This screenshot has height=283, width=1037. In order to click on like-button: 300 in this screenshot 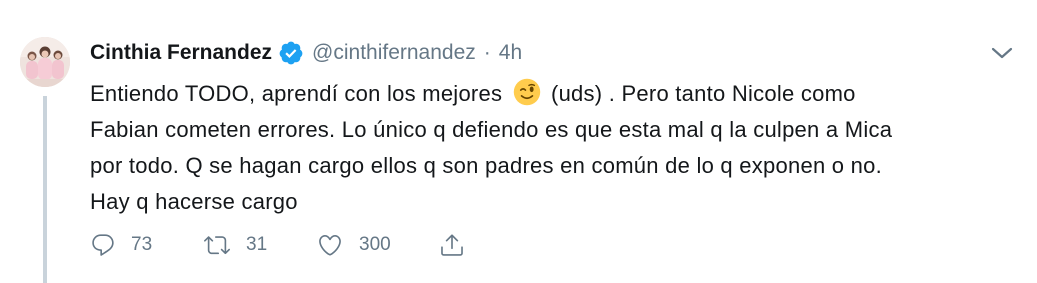, I will do `click(377, 245)`.